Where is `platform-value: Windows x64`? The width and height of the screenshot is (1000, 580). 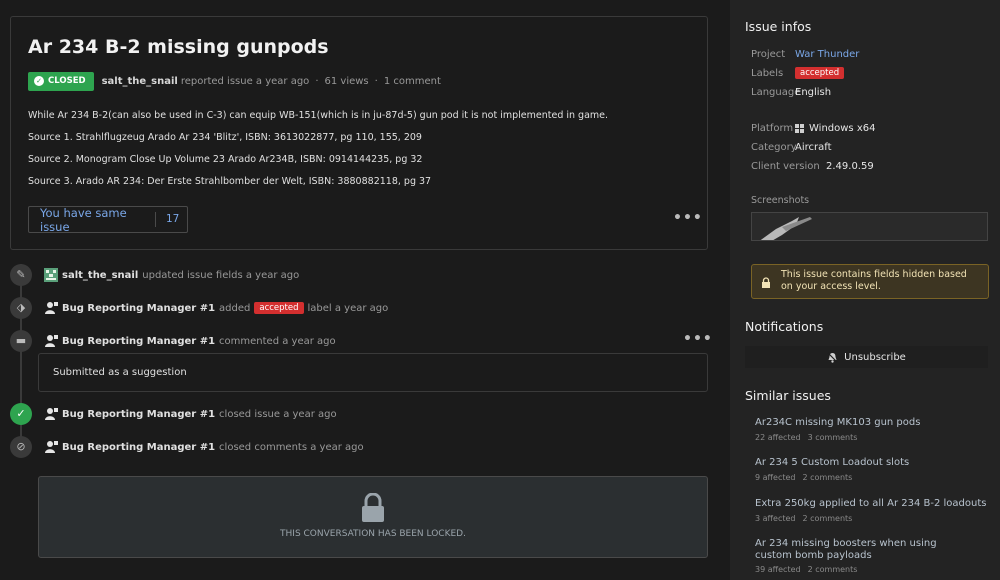 platform-value: Windows x64 is located at coordinates (842, 128).